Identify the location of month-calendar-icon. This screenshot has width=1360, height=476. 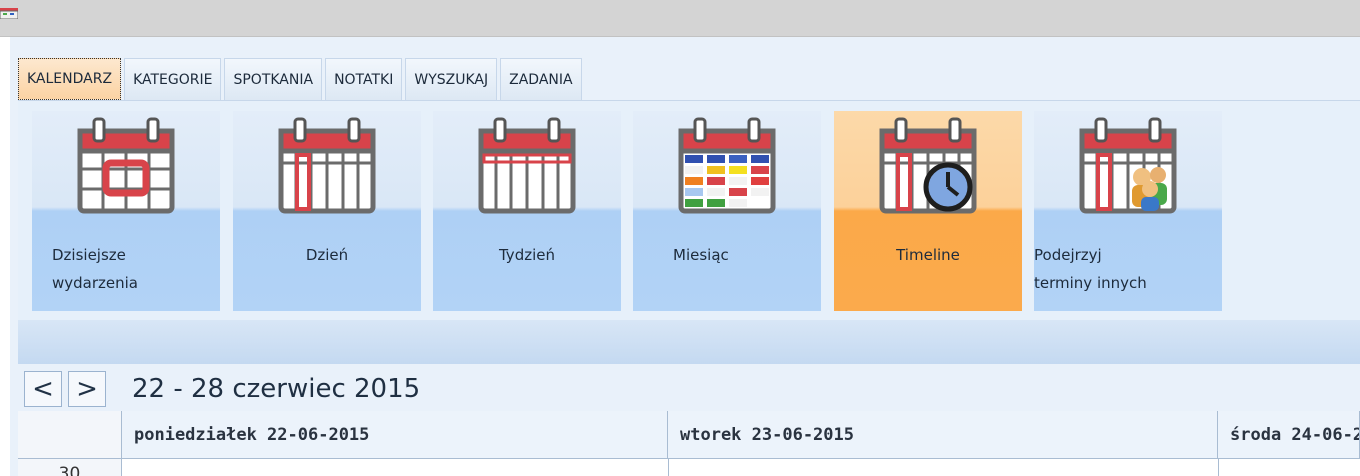
(727, 165).